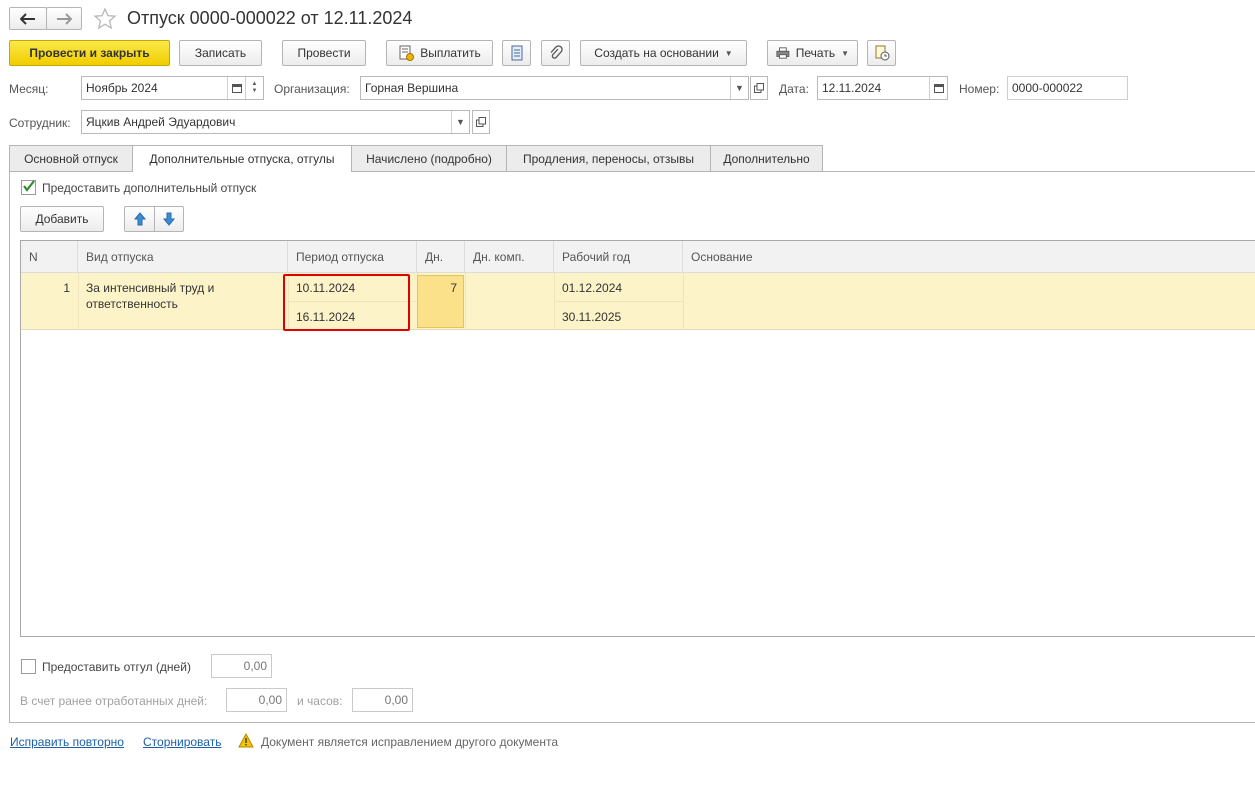 Image resolution: width=1255 pixels, height=789 pixels. I want to click on move-up-button, so click(139, 219).